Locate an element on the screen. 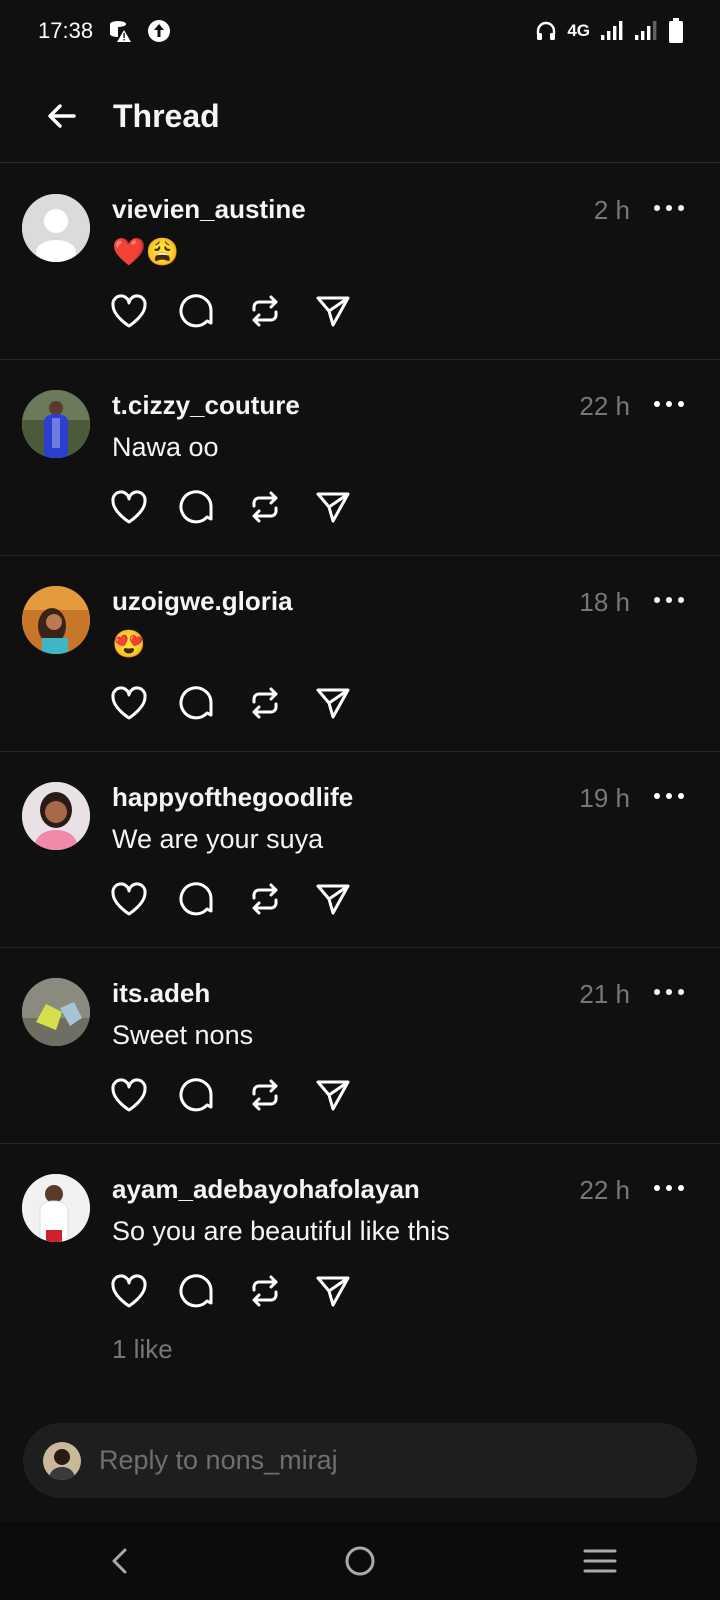 The height and width of the screenshot is (1600, 720). timestamp: 19 h is located at coordinates (604, 798).